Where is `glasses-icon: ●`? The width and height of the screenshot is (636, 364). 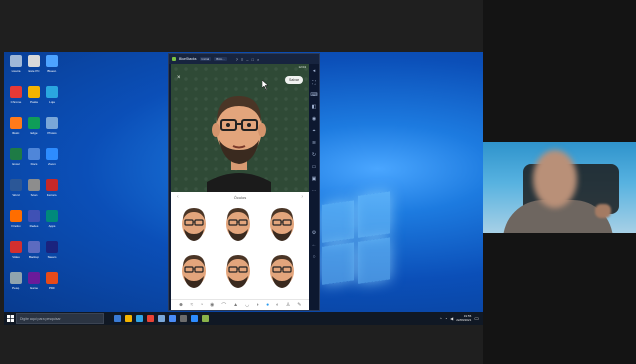
glasses-icon: ● is located at coordinates (267, 305).